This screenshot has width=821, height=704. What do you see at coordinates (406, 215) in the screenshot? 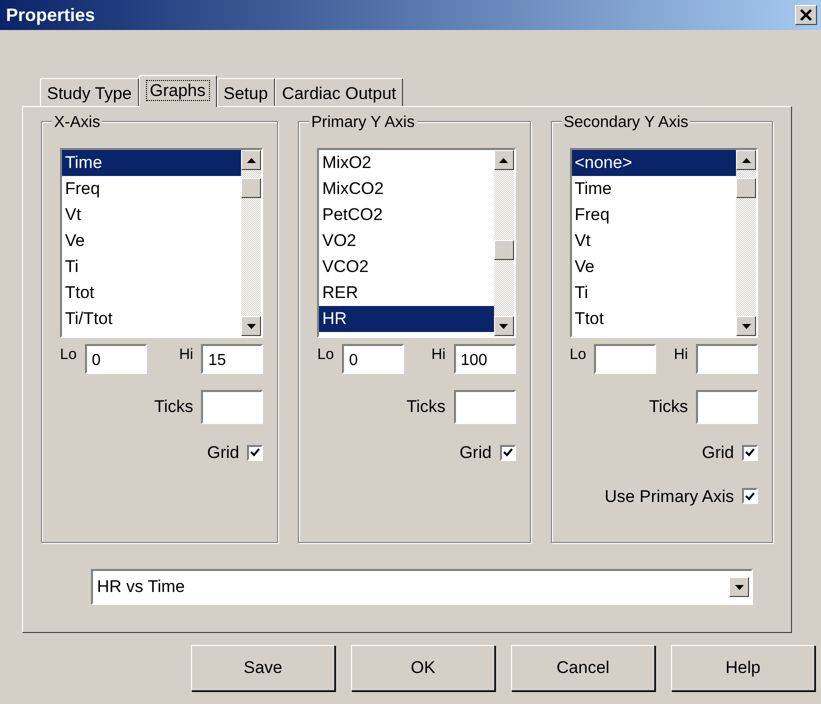
I see `list-item: PetCO2` at bounding box center [406, 215].